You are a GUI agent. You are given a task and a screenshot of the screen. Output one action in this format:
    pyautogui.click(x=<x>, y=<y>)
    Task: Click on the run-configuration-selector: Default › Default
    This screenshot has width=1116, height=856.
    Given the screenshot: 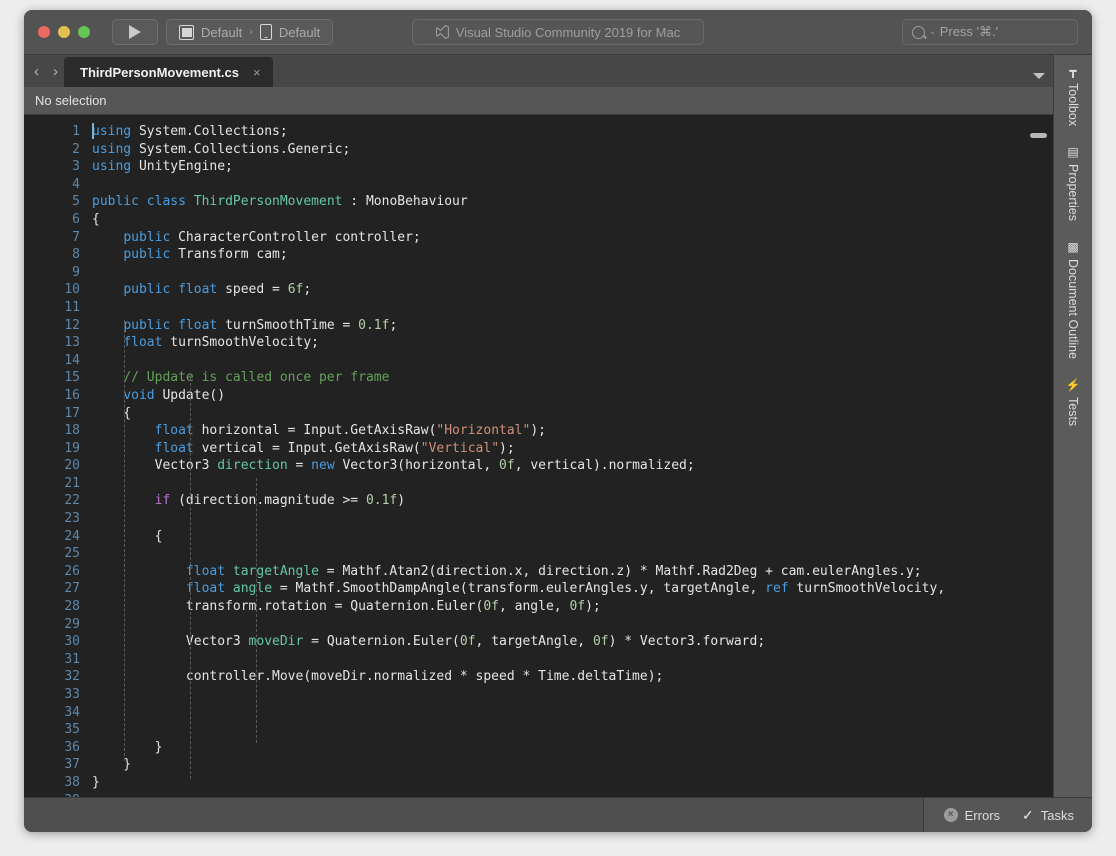 What is the action you would take?
    pyautogui.click(x=250, y=32)
    